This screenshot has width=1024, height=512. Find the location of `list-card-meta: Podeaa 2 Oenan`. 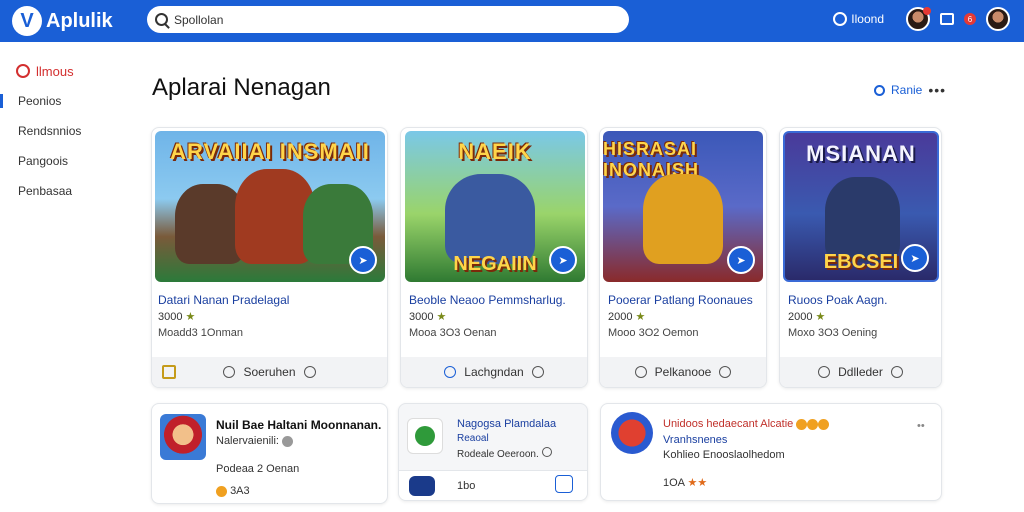

list-card-meta: Podeaa 2 Oenan is located at coordinates (258, 469).